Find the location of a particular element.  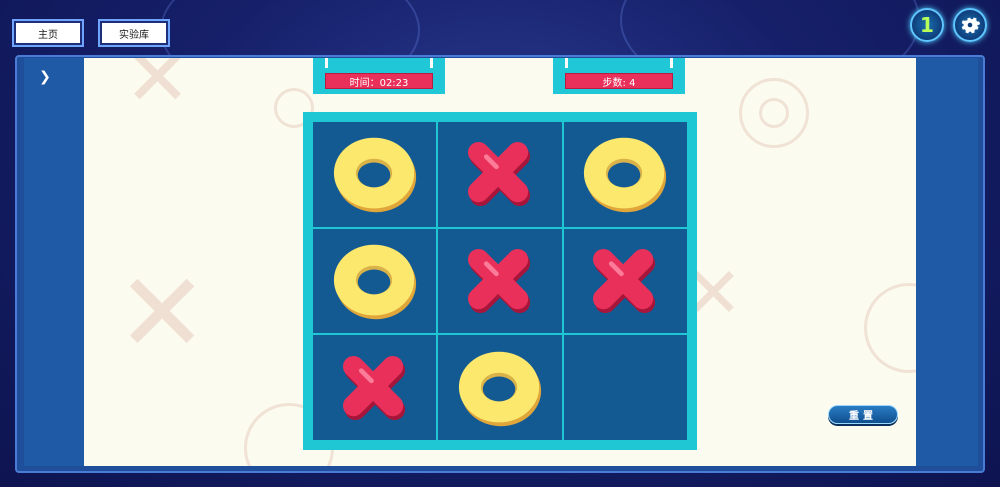

settings-button is located at coordinates (970, 25).